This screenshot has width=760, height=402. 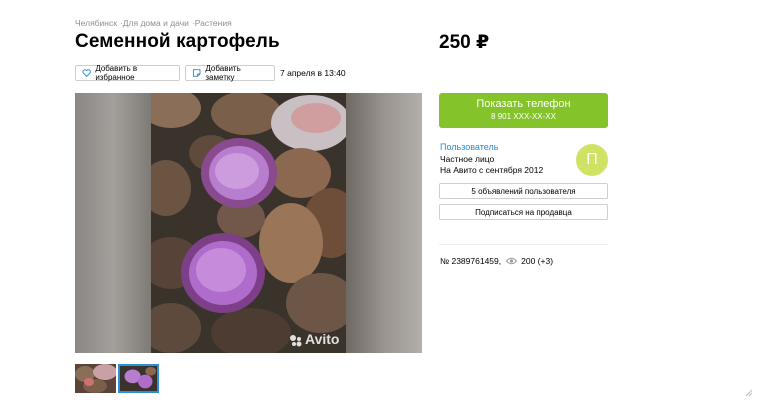 I want to click on avatar: П, so click(x=592, y=160).